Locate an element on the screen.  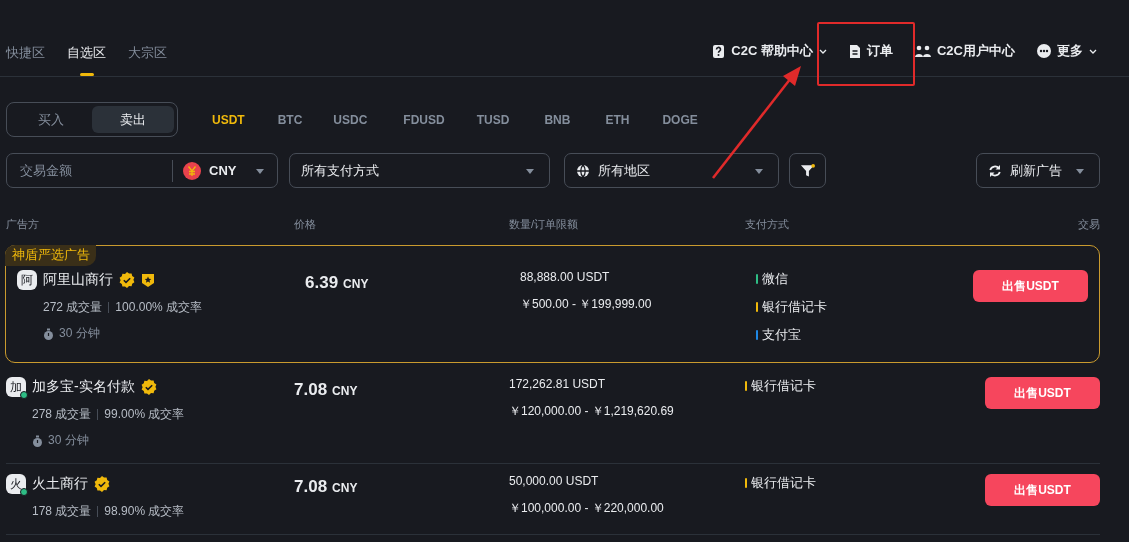
asset-tab: USDC is located at coordinates (350, 119).